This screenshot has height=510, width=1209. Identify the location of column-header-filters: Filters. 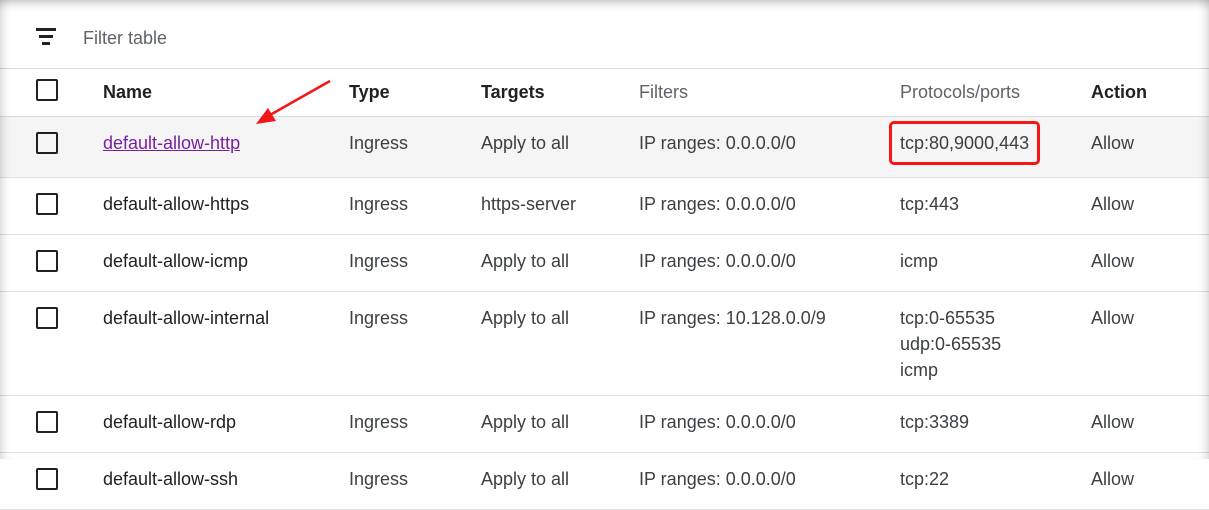
(769, 92).